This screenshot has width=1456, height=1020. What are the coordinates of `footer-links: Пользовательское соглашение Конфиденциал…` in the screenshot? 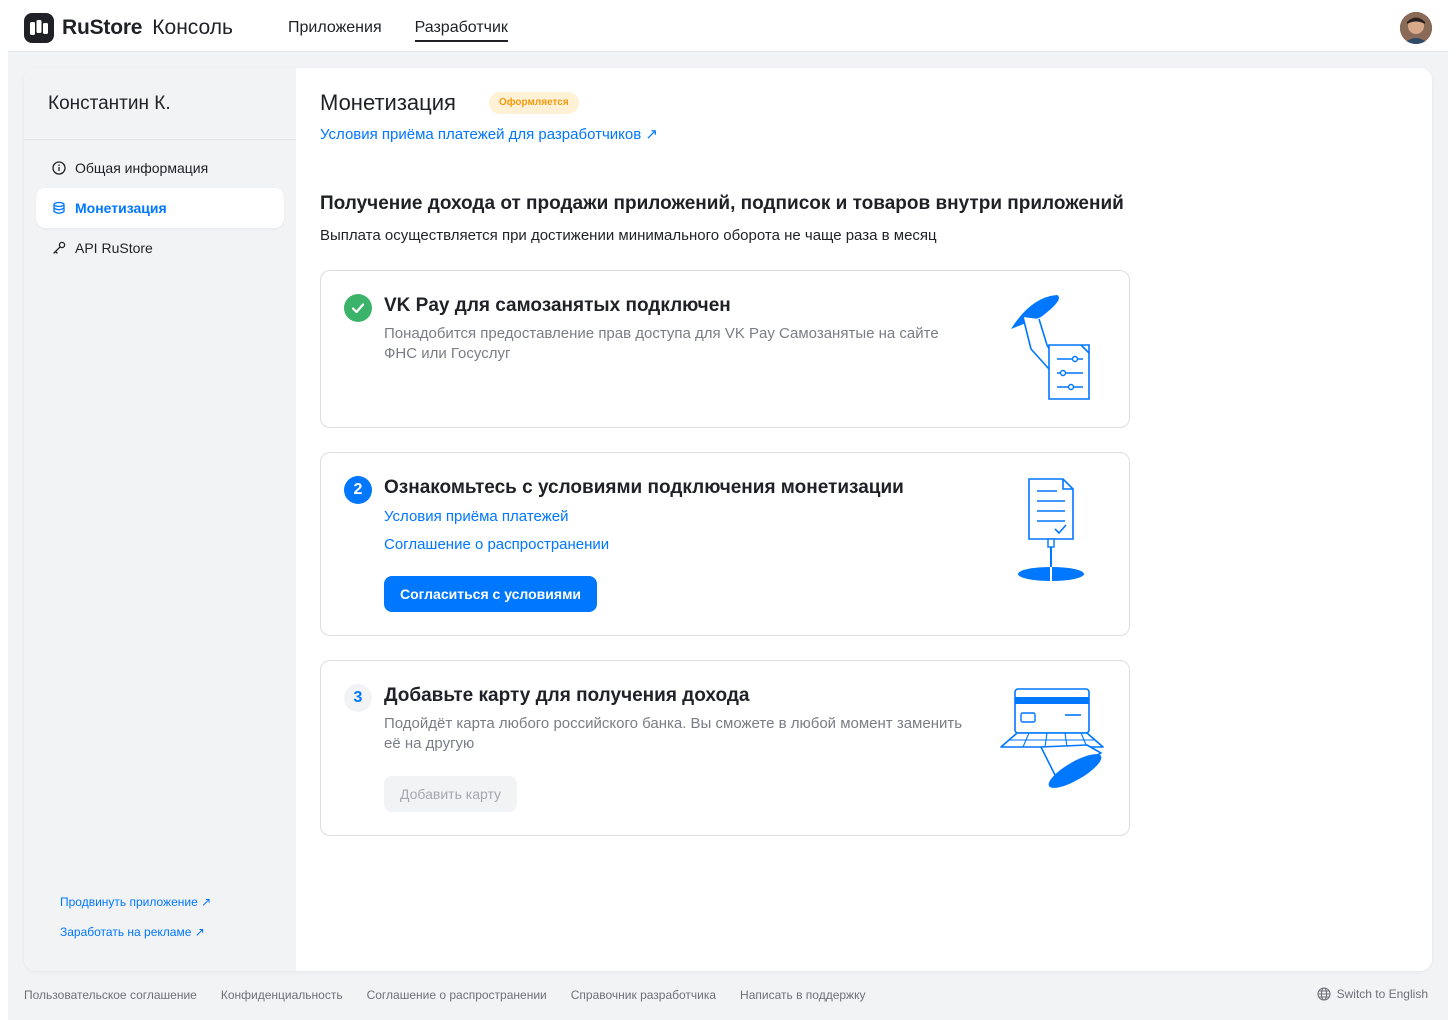 It's located at (444, 995).